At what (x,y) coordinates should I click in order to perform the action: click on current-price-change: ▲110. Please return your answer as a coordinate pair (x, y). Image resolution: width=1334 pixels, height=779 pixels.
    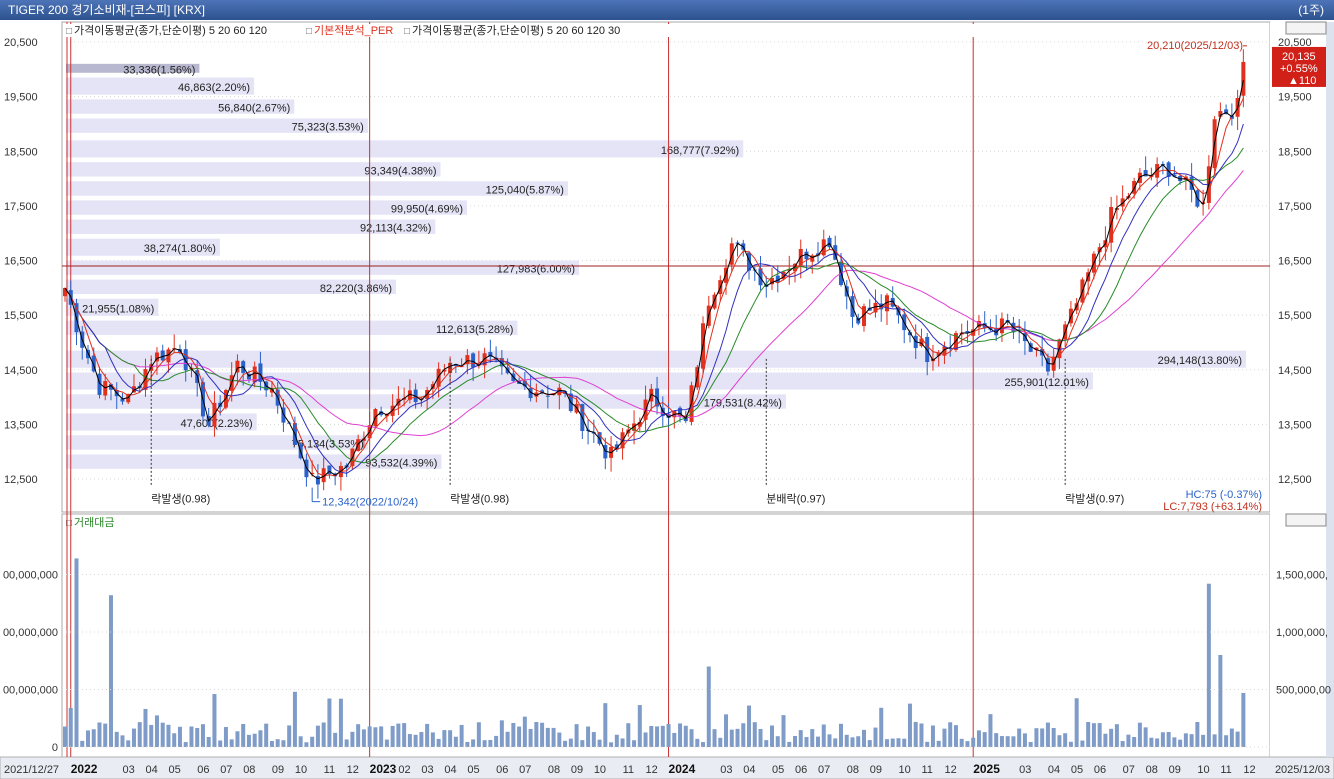
    Looking at the image, I should click on (1302, 81).